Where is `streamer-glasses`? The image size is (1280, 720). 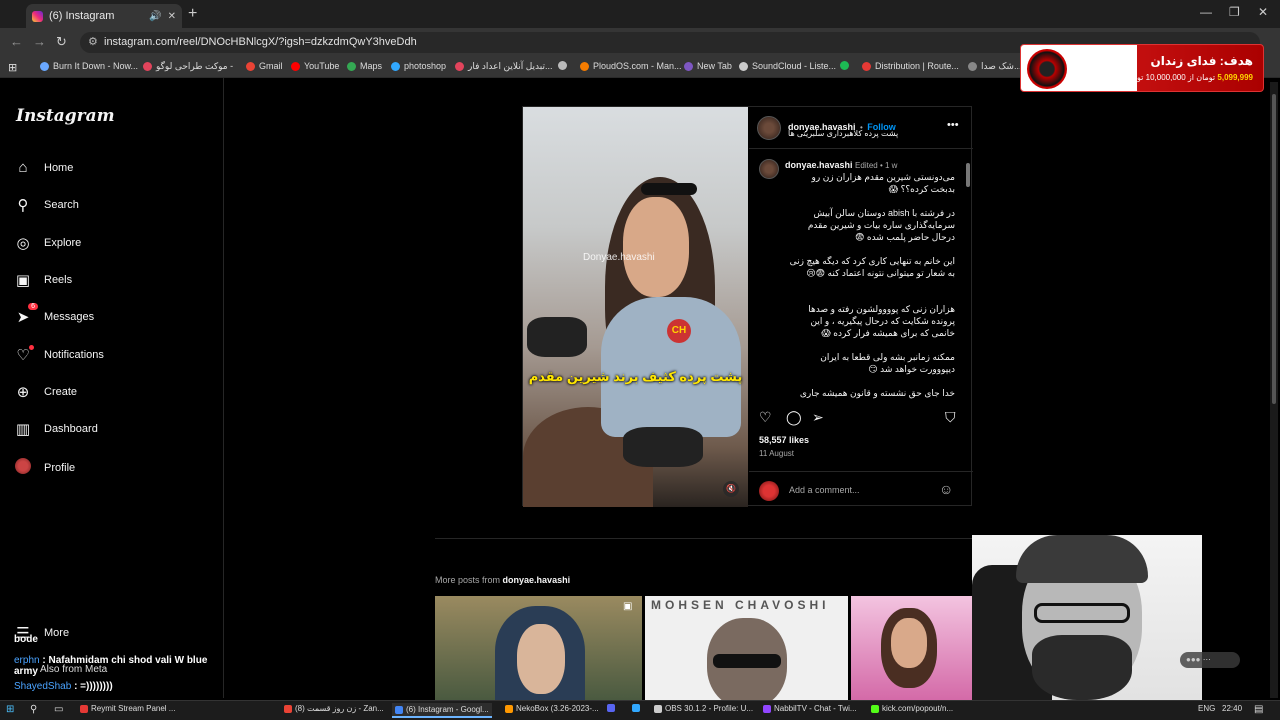
streamer-glasses is located at coordinates (1082, 613).